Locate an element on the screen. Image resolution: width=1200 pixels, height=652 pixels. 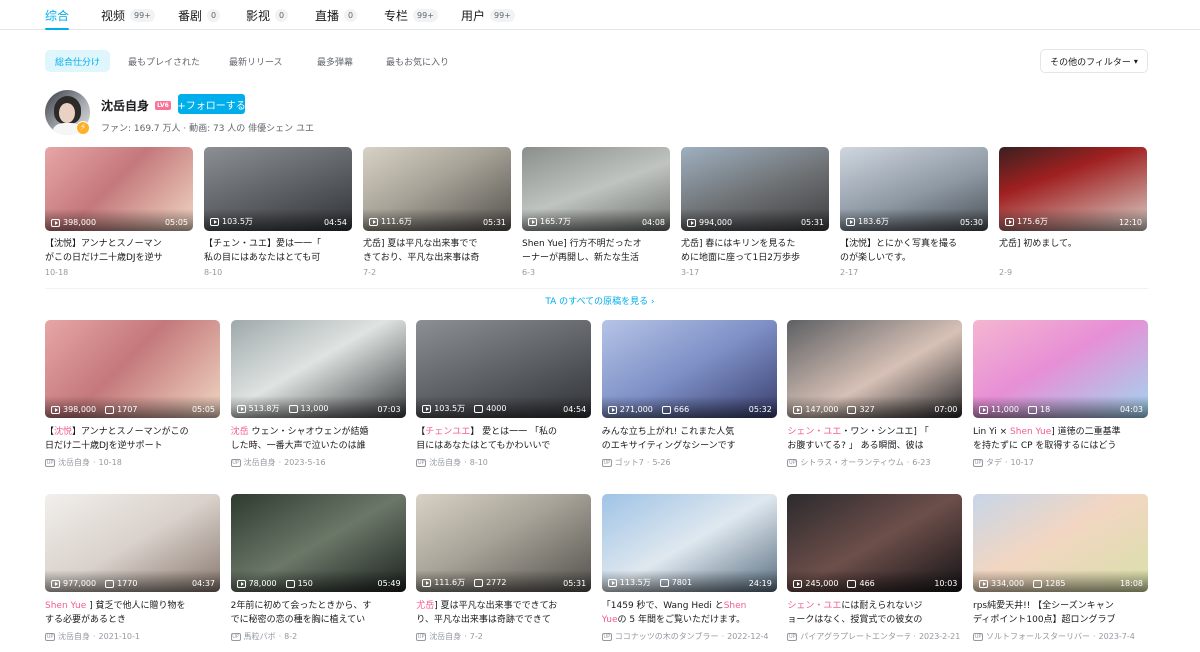
sort-most-favorite: 最もお気に入り is located at coordinates (417, 61).